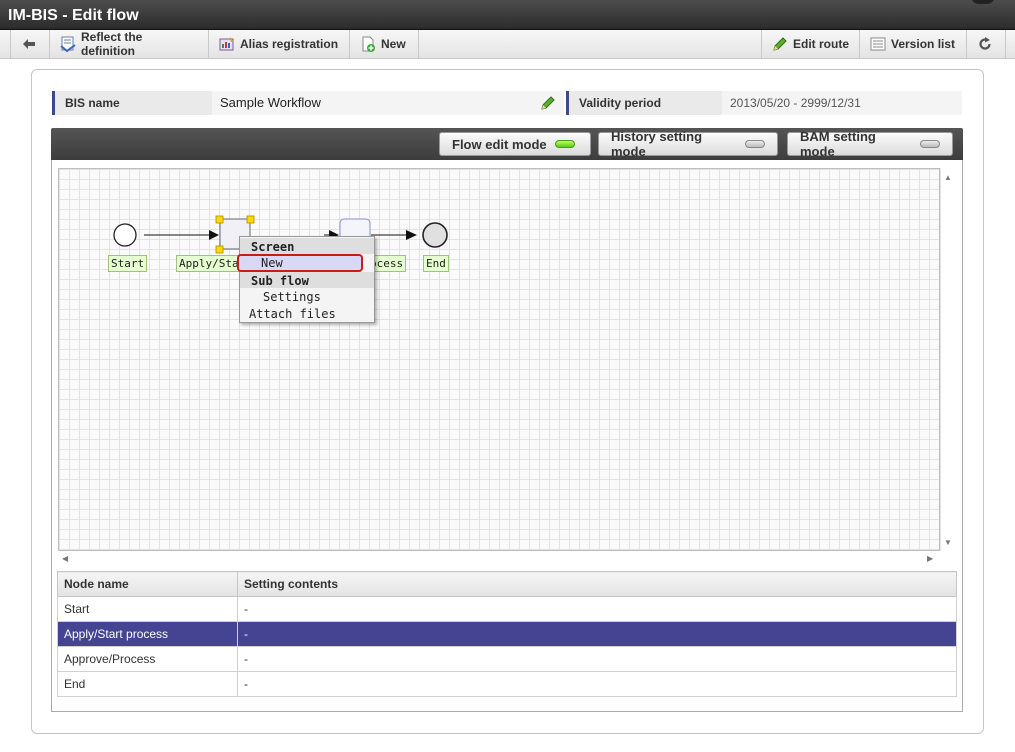 The image size is (1015, 752). What do you see at coordinates (983, 2) in the screenshot?
I see `window-corner-decoration` at bounding box center [983, 2].